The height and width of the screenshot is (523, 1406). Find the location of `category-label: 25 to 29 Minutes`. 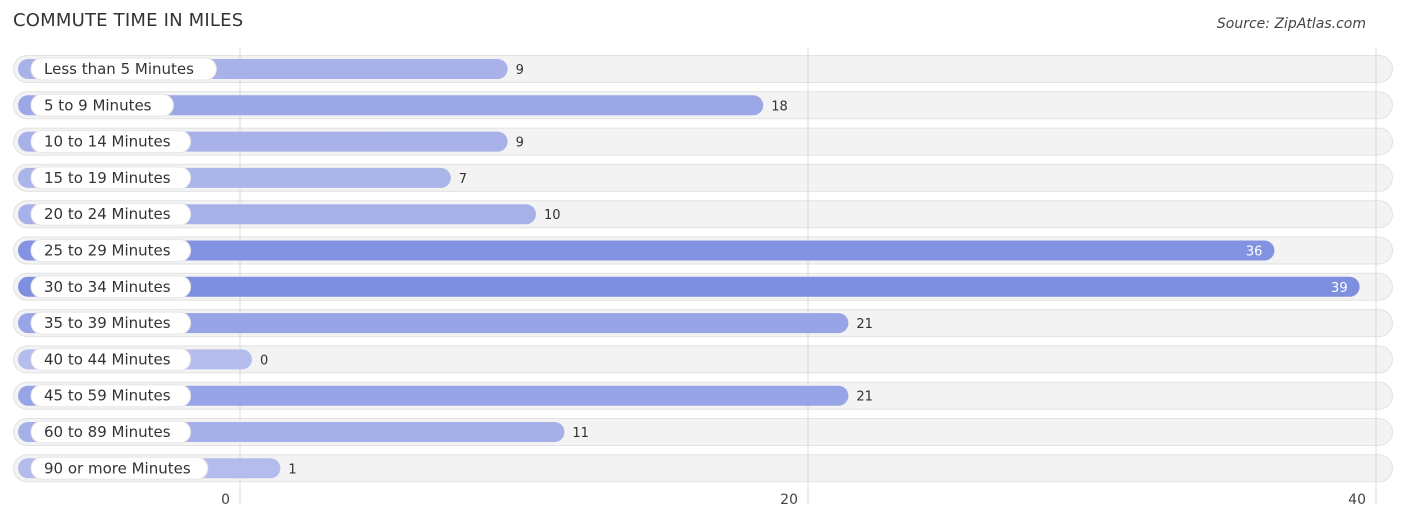

category-label: 25 to 29 Minutes is located at coordinates (107, 251).